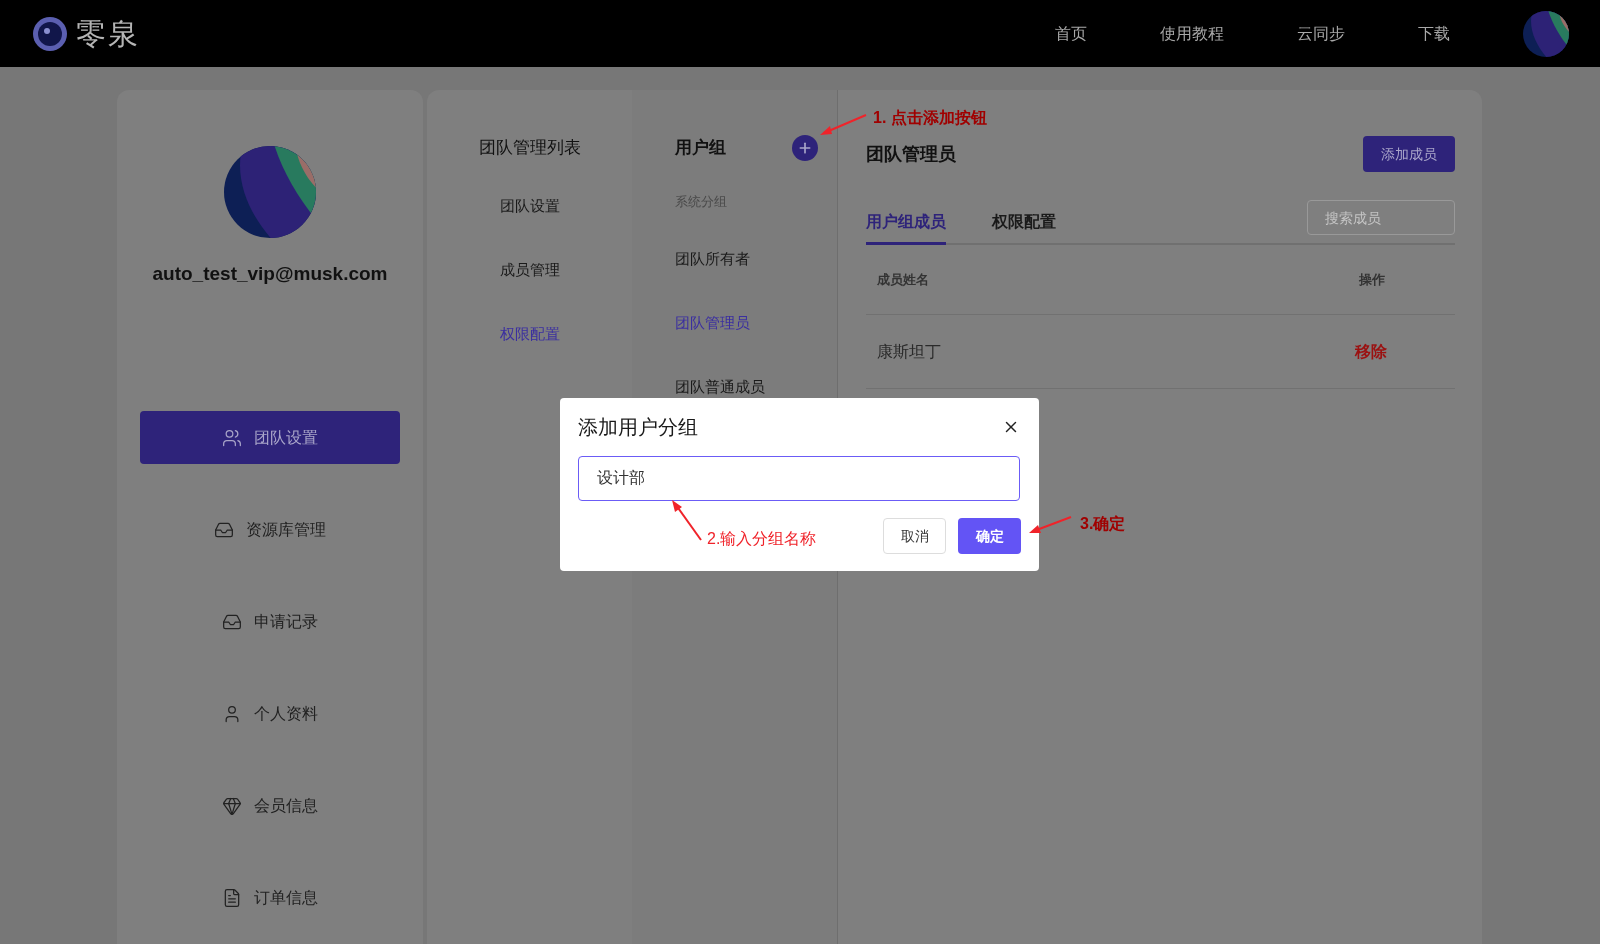  Describe the element at coordinates (638, 427) in the screenshot. I see `dialog-title: 添加用户分组` at that location.